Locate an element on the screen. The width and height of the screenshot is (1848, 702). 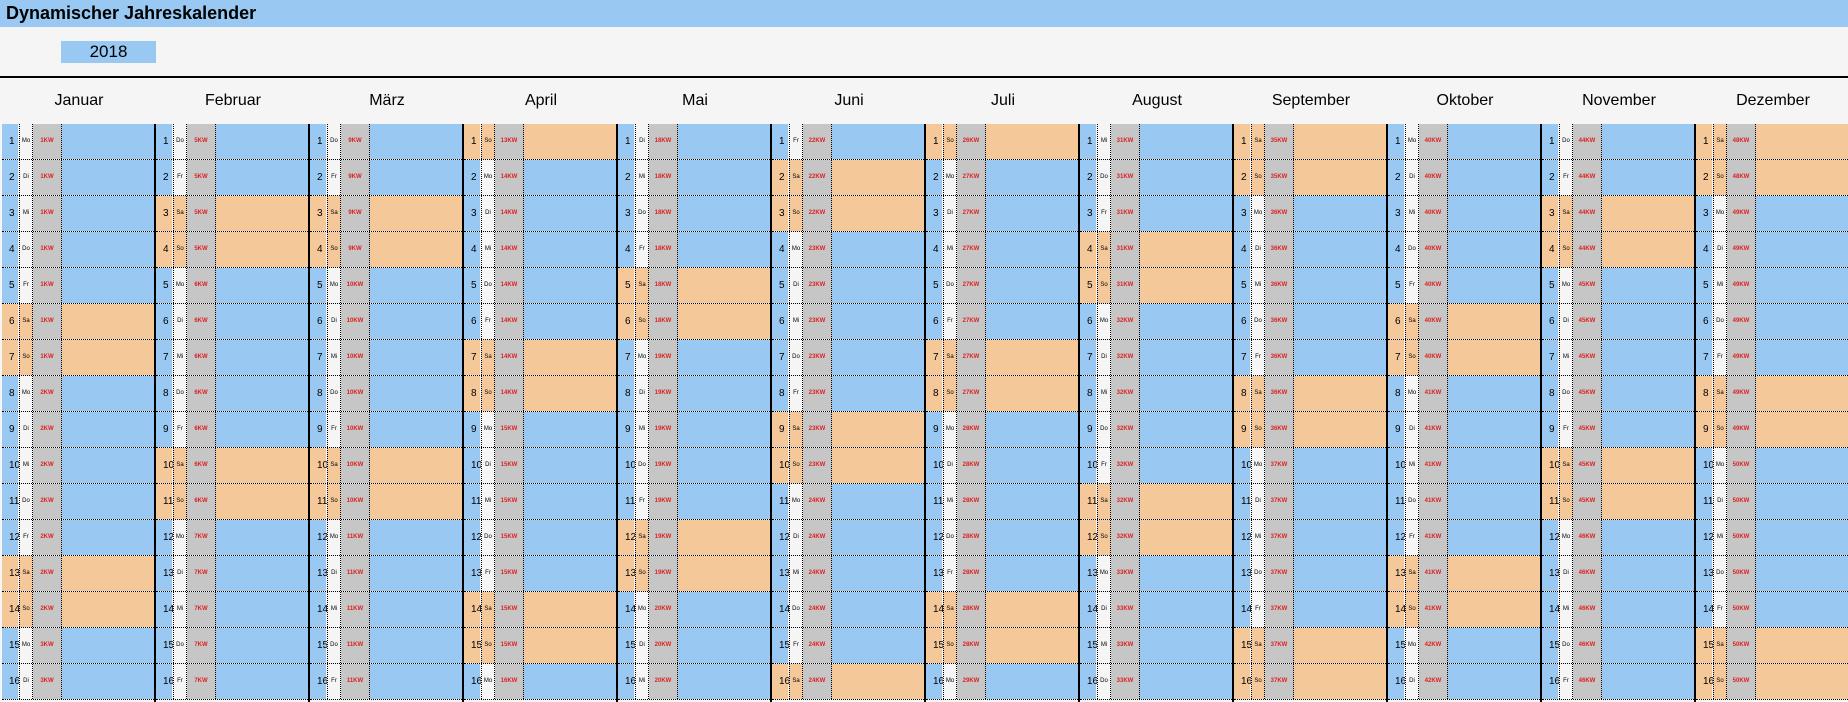
day-cell: 11 Di 37KW is located at coordinates (1310, 502).